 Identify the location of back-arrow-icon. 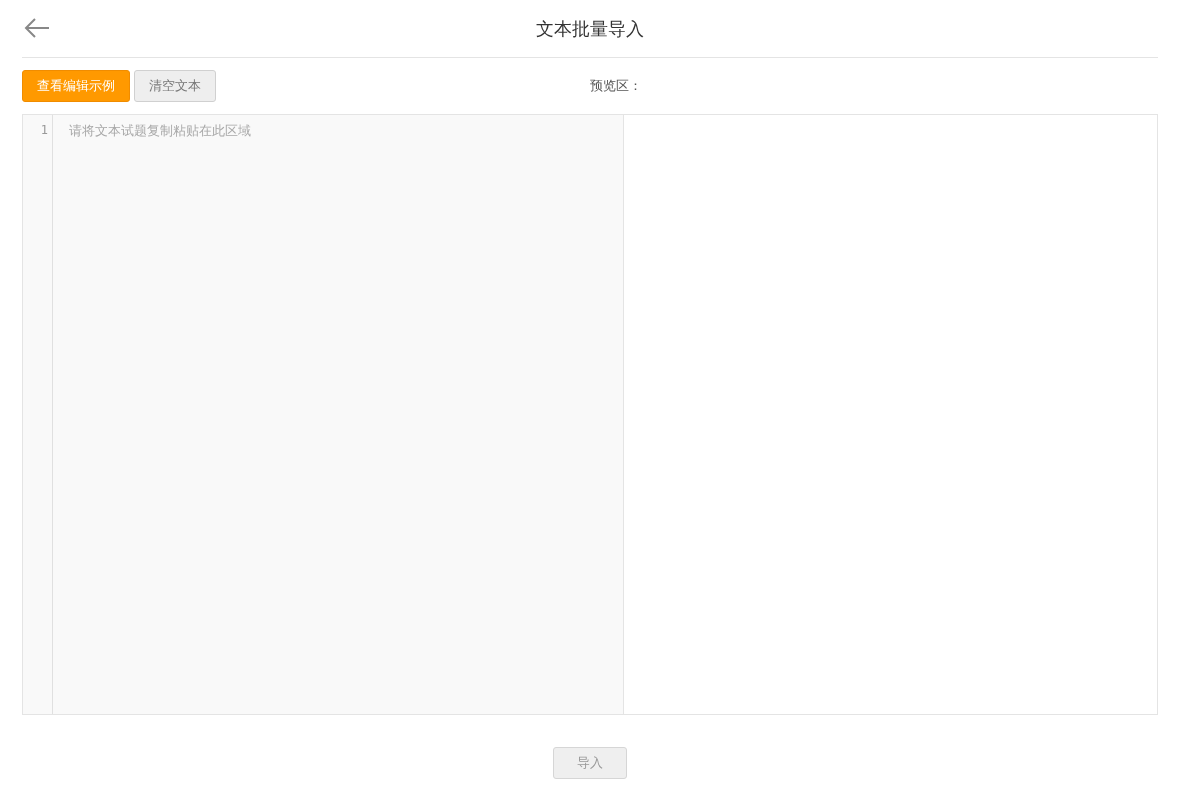
(37, 28).